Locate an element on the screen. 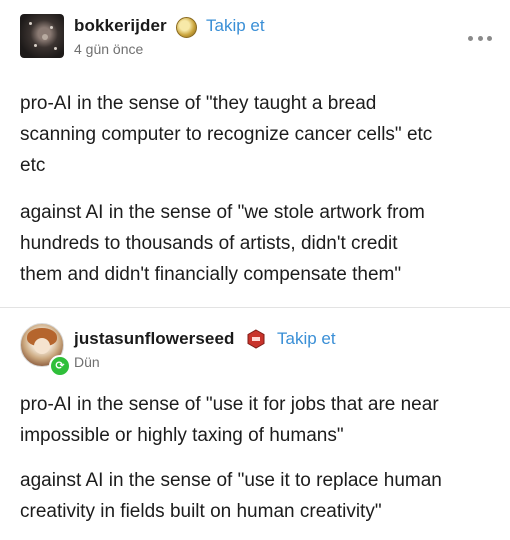 The width and height of the screenshot is (510, 540). text-line: impossible or highly taxing of humans" is located at coordinates (182, 435).